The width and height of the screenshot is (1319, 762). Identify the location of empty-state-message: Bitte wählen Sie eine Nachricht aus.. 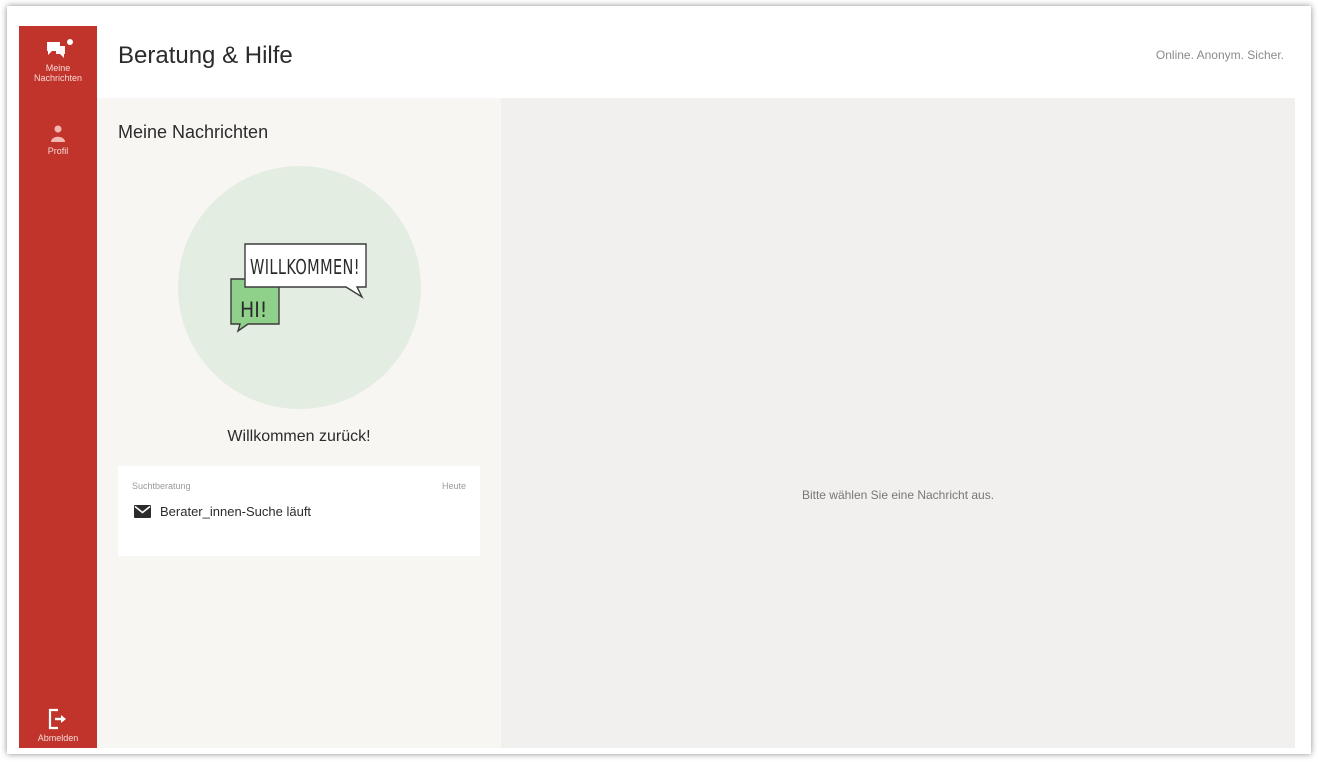
(898, 495).